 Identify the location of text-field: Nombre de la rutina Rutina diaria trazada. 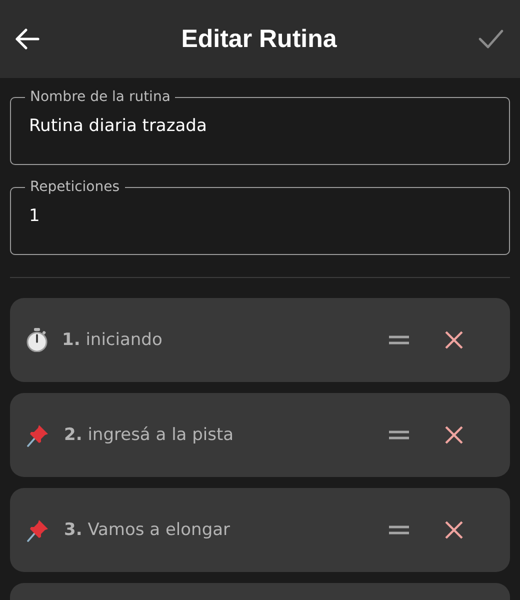
(260, 126).